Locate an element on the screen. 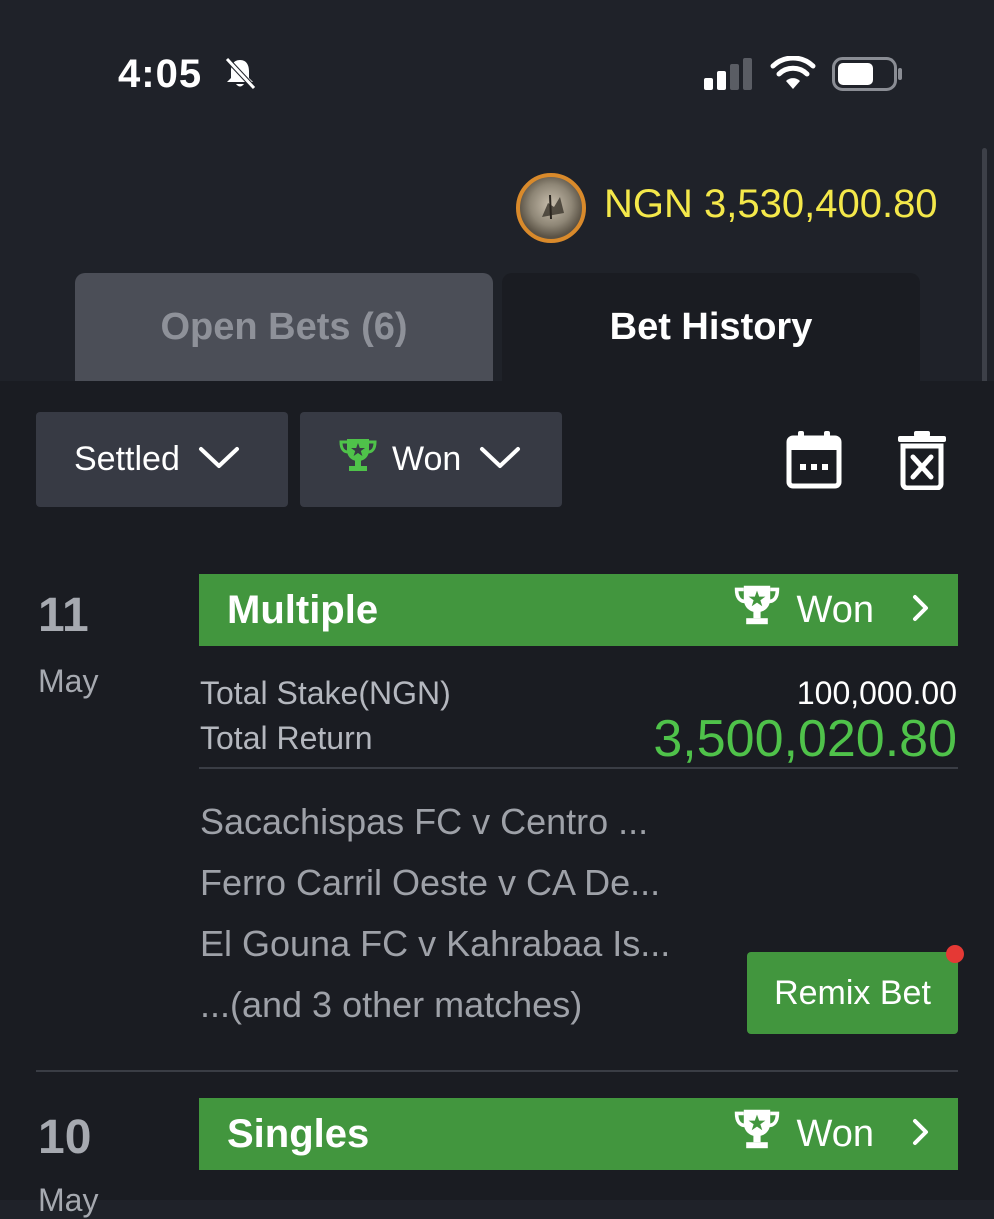 This screenshot has width=994, height=1219. remix-bet-button: Remix Bet is located at coordinates (852, 993).